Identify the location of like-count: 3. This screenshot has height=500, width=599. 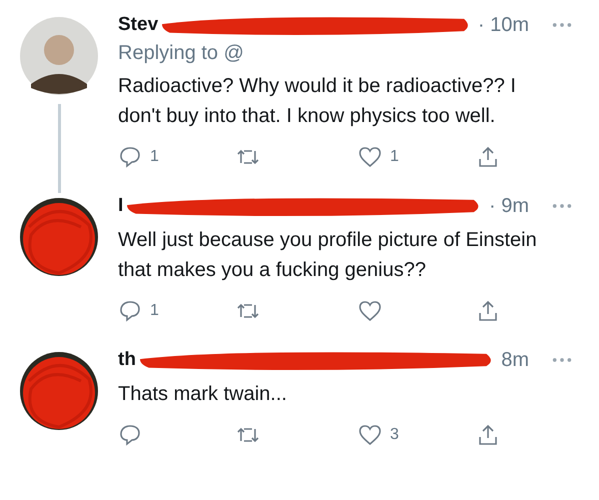
(394, 435).